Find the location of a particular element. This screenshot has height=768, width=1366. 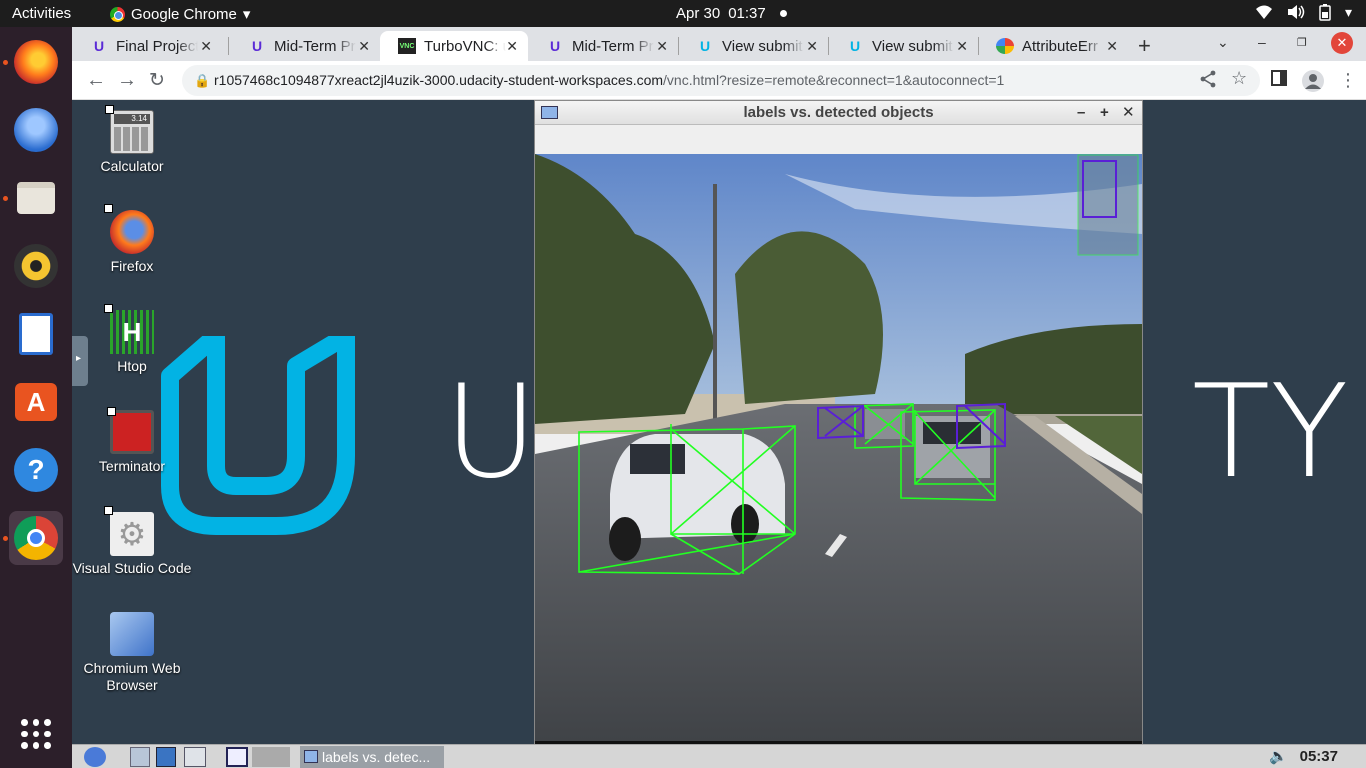

vnc-taskbar: labels vs. detec... 🔈 05:37 is located at coordinates (719, 756).